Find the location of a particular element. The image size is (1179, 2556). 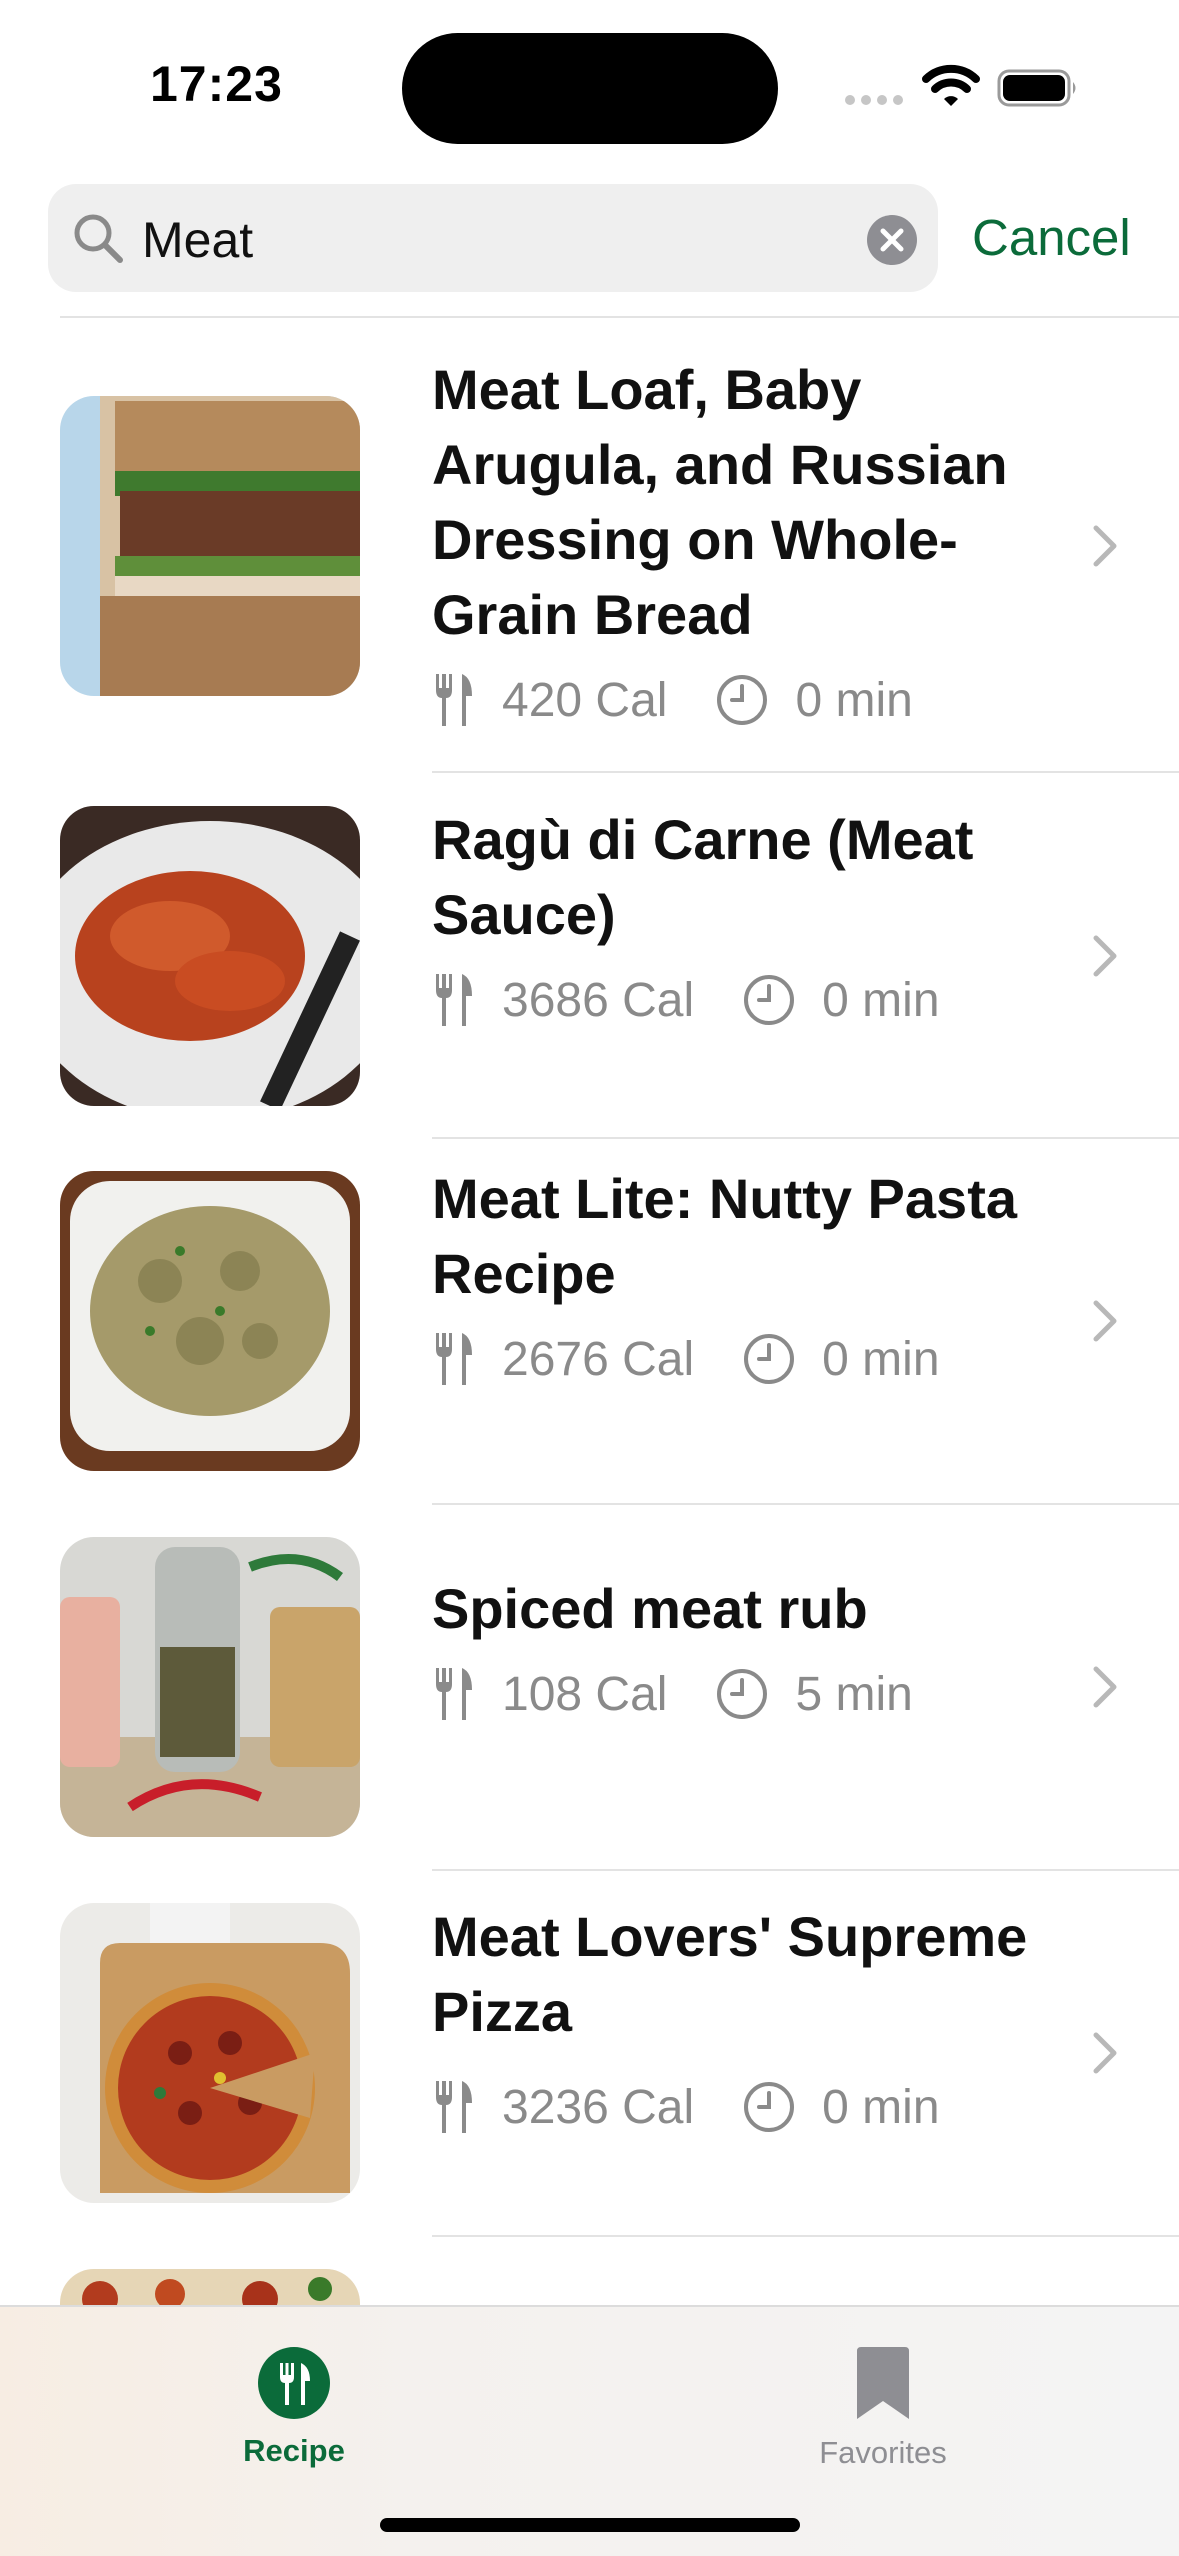

recipe-row: Spiced meat rub 108 Cal 5 min is located at coordinates (589, 1688).